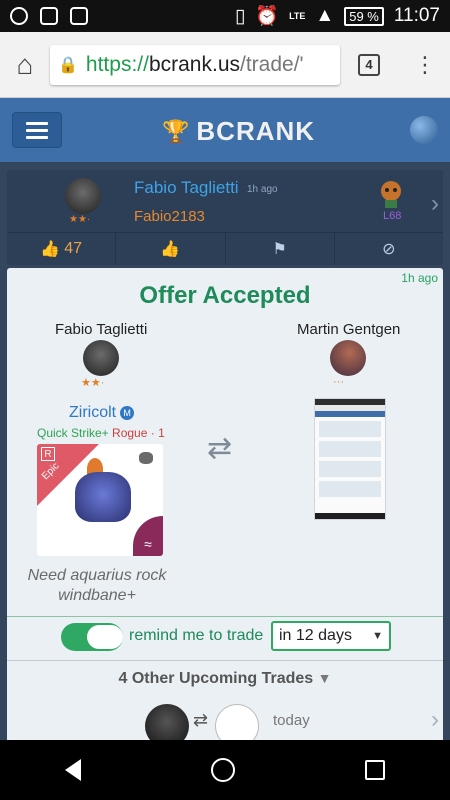 This screenshot has width=450, height=800. I want to click on whatsapp-icon, so click(19, 16).